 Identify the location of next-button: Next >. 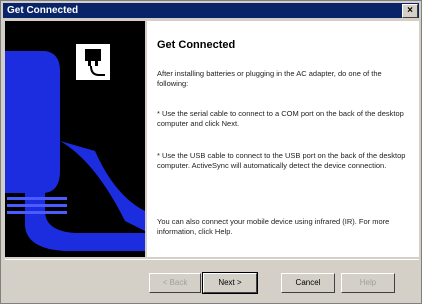
(230, 283).